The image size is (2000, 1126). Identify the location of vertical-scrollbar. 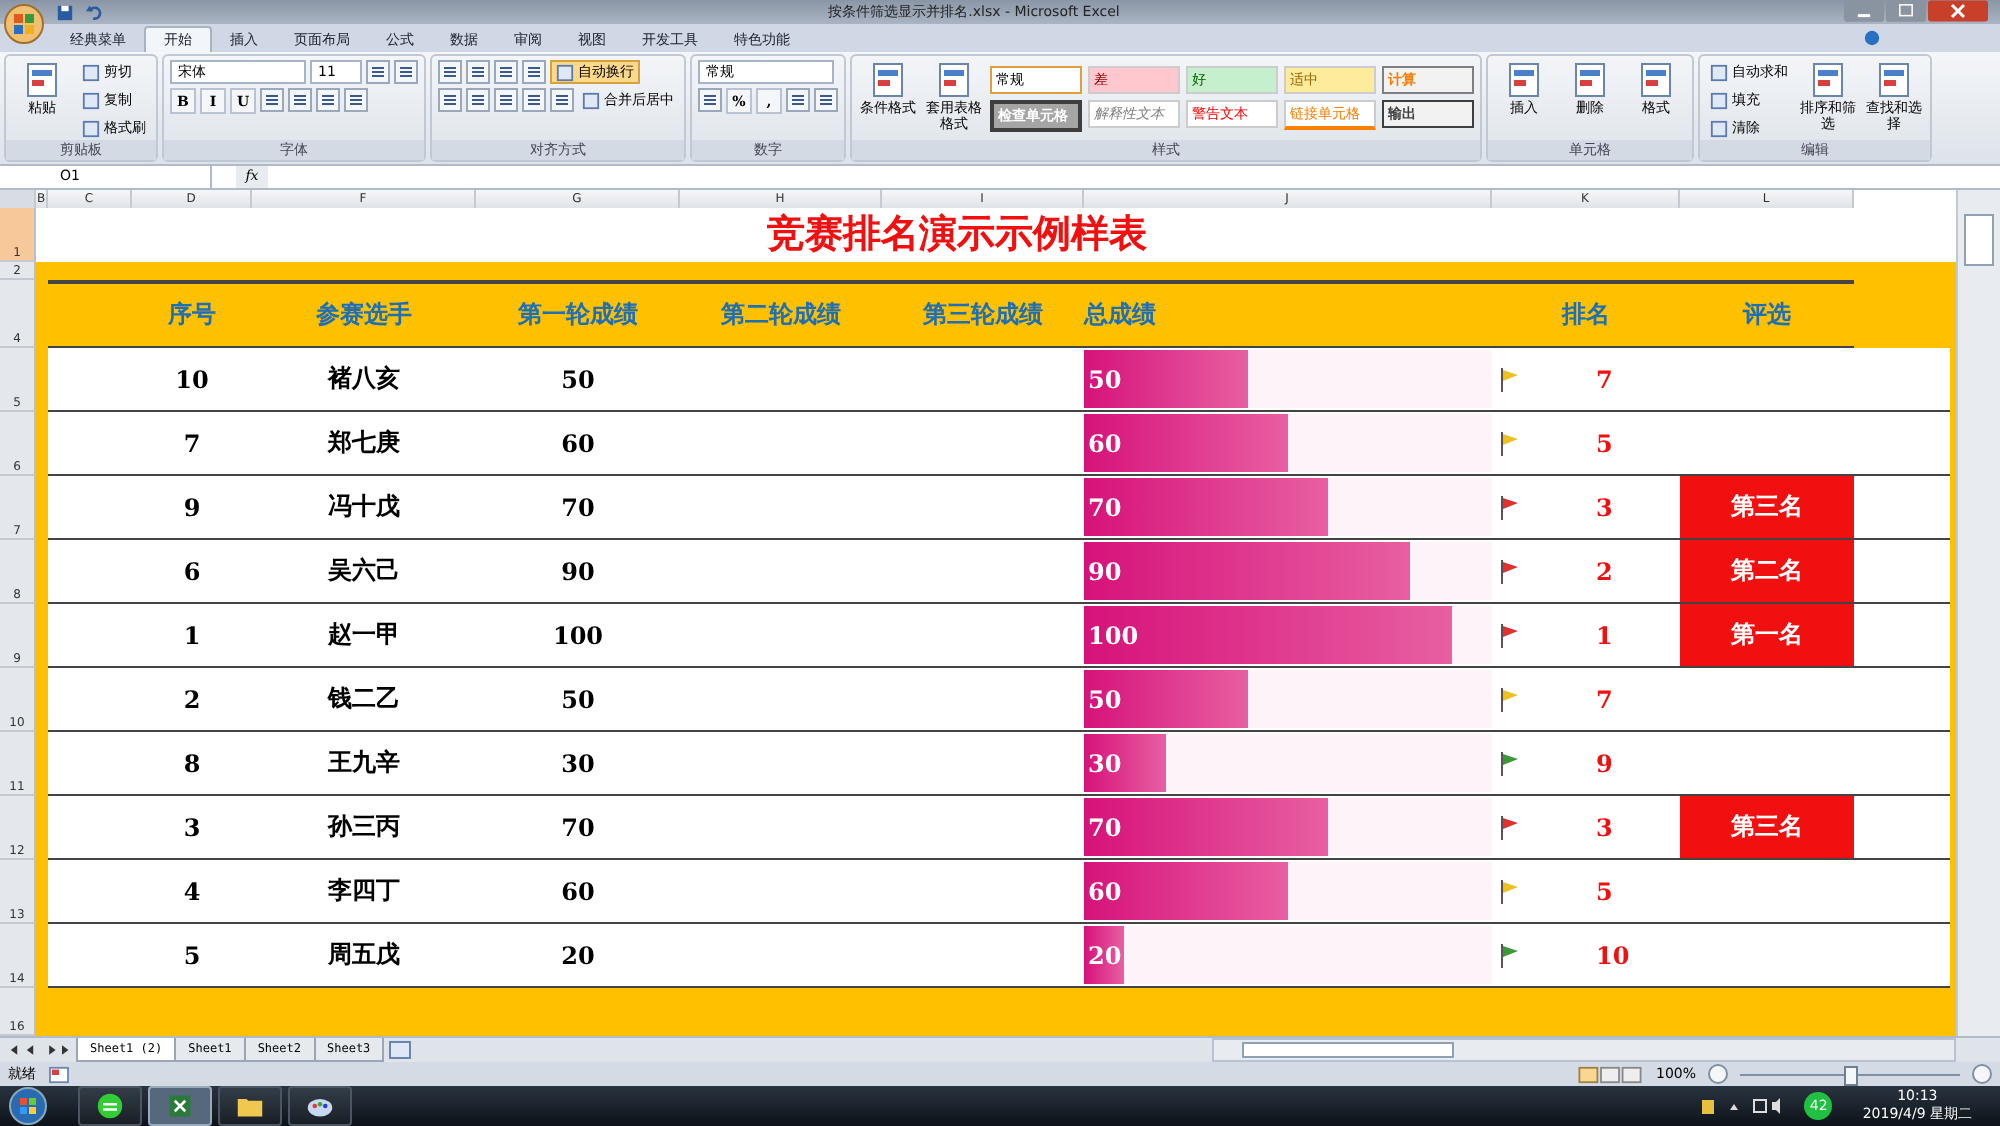
(1978, 613).